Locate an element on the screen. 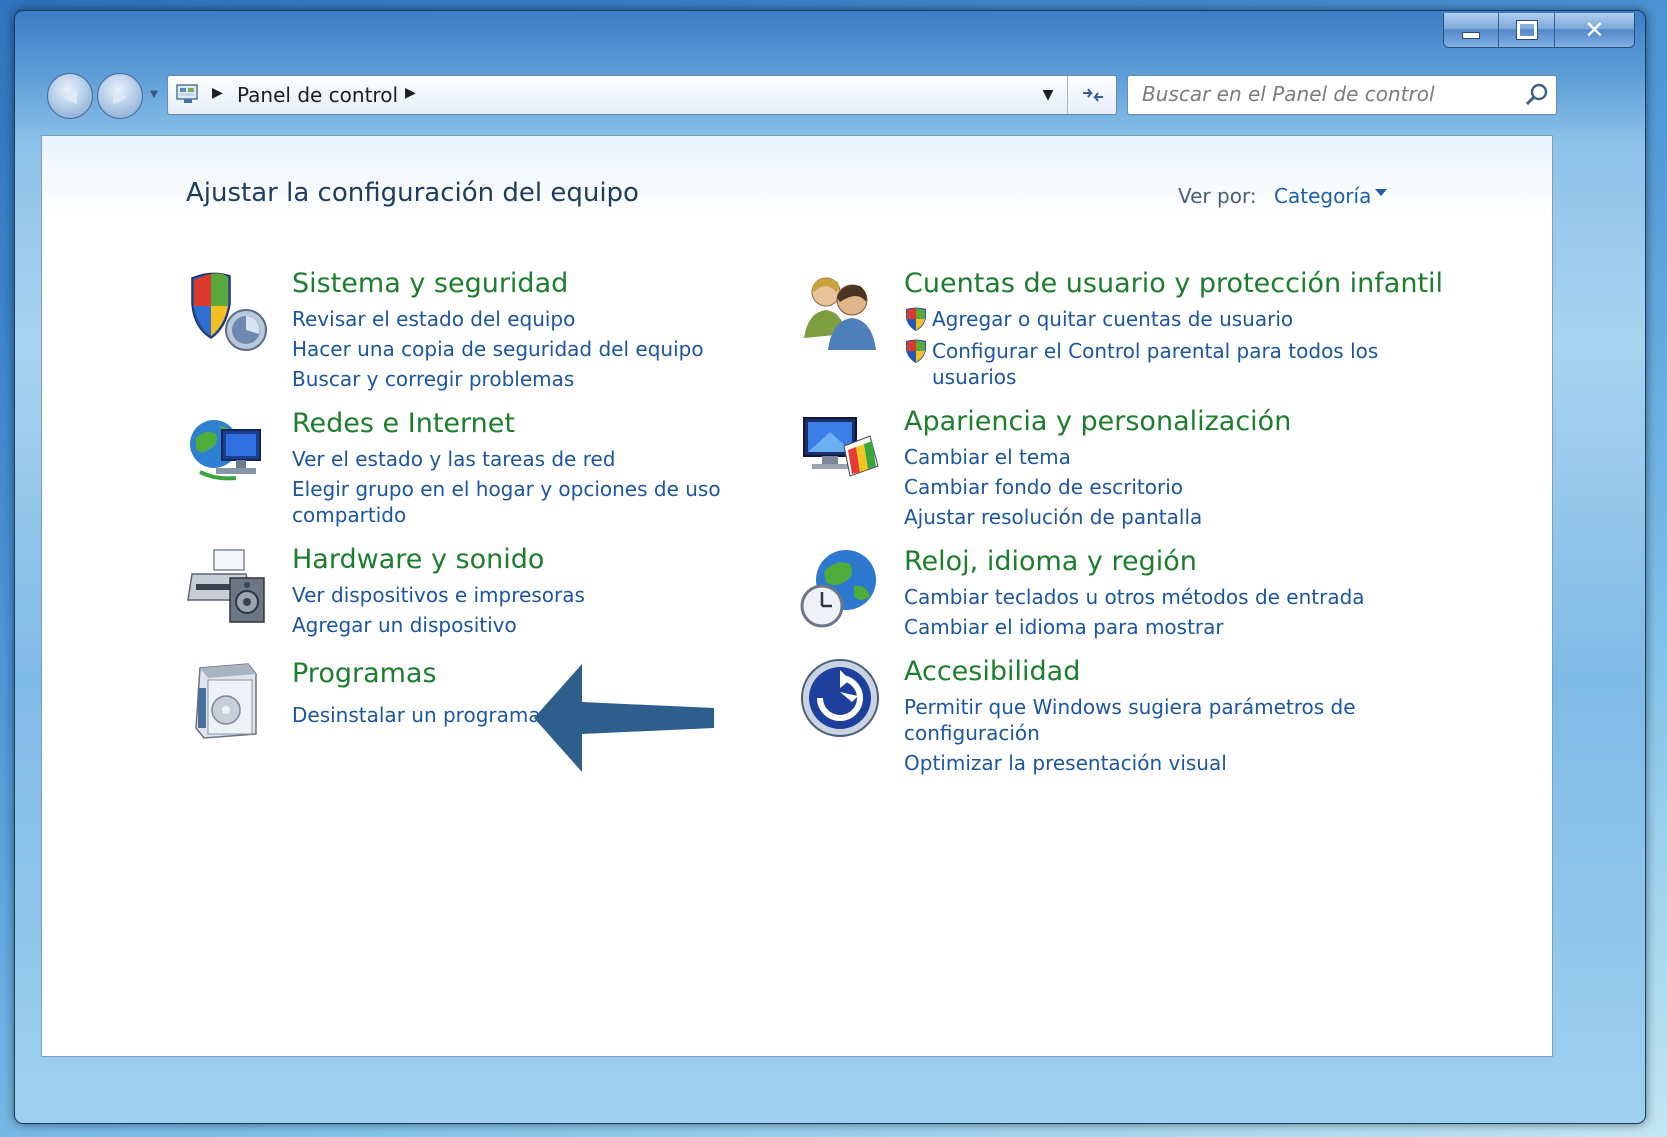 The height and width of the screenshot is (1137, 1667). link-review-status: Revisar el estado del equipo is located at coordinates (433, 319).